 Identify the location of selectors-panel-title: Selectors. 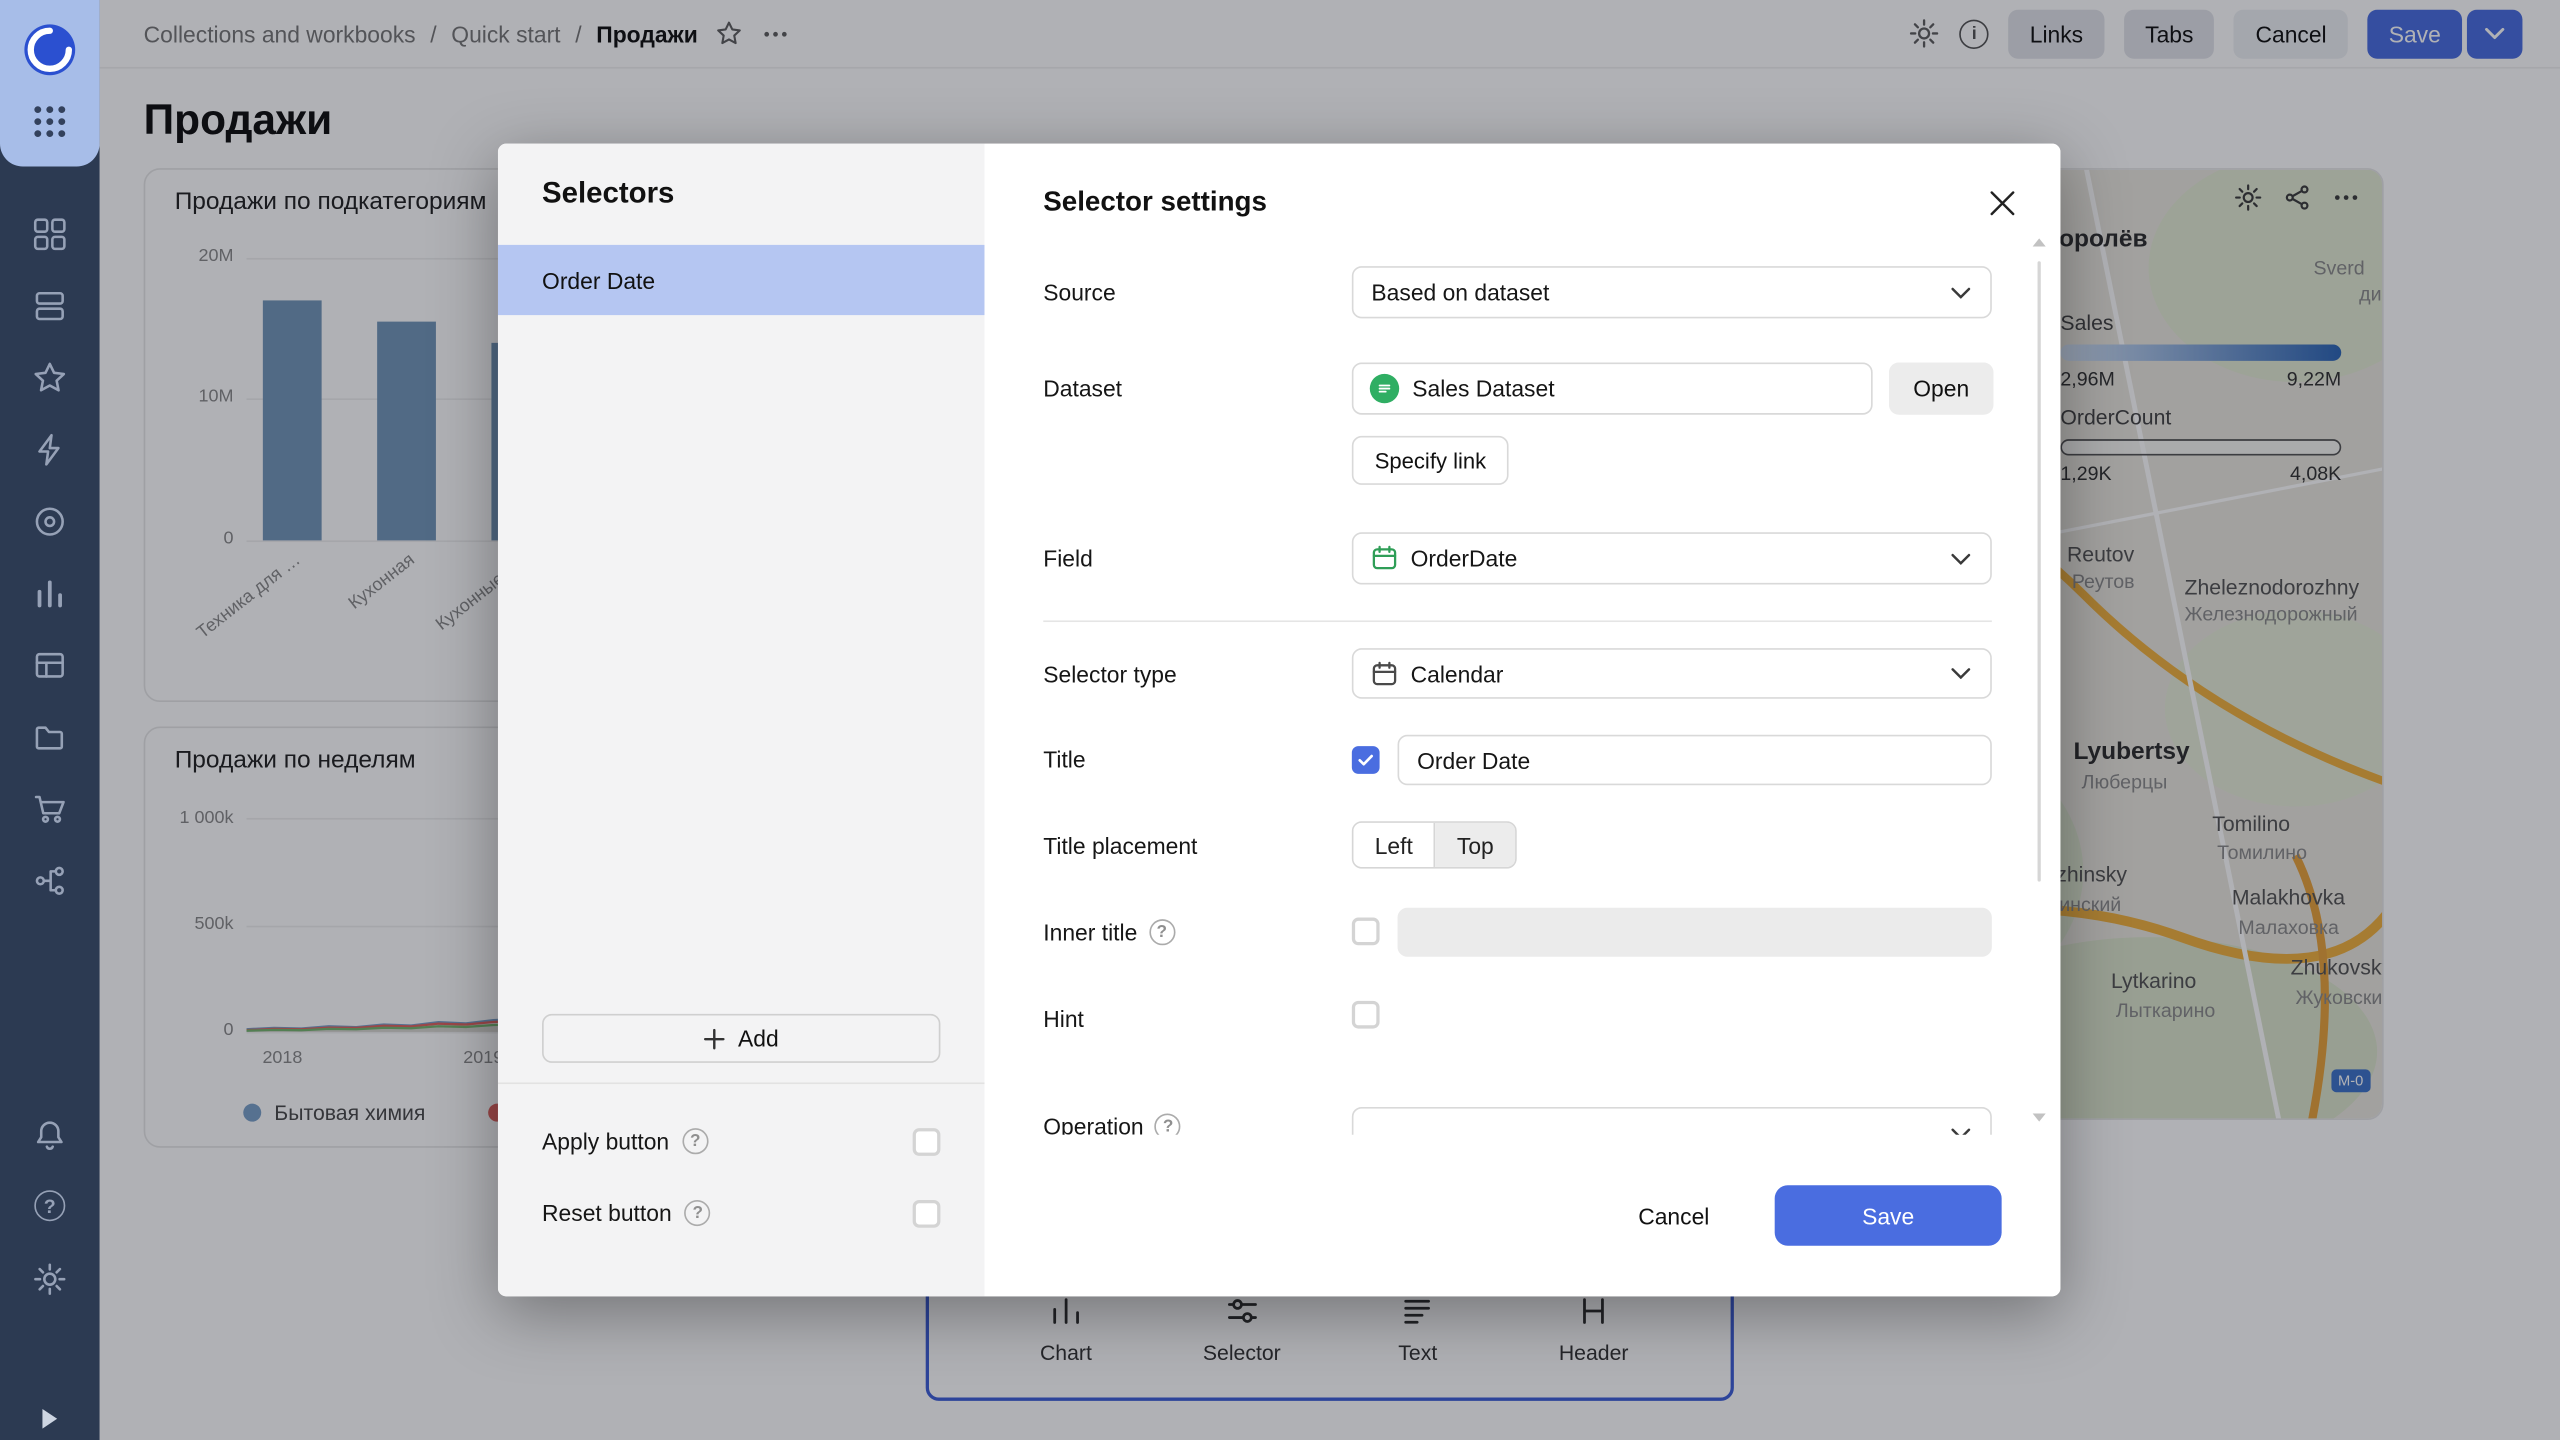
(608, 192).